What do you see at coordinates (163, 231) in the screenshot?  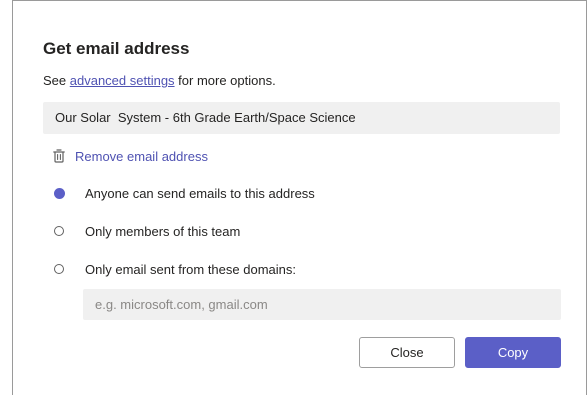 I see `radio-label-team-members: Only members of this team` at bounding box center [163, 231].